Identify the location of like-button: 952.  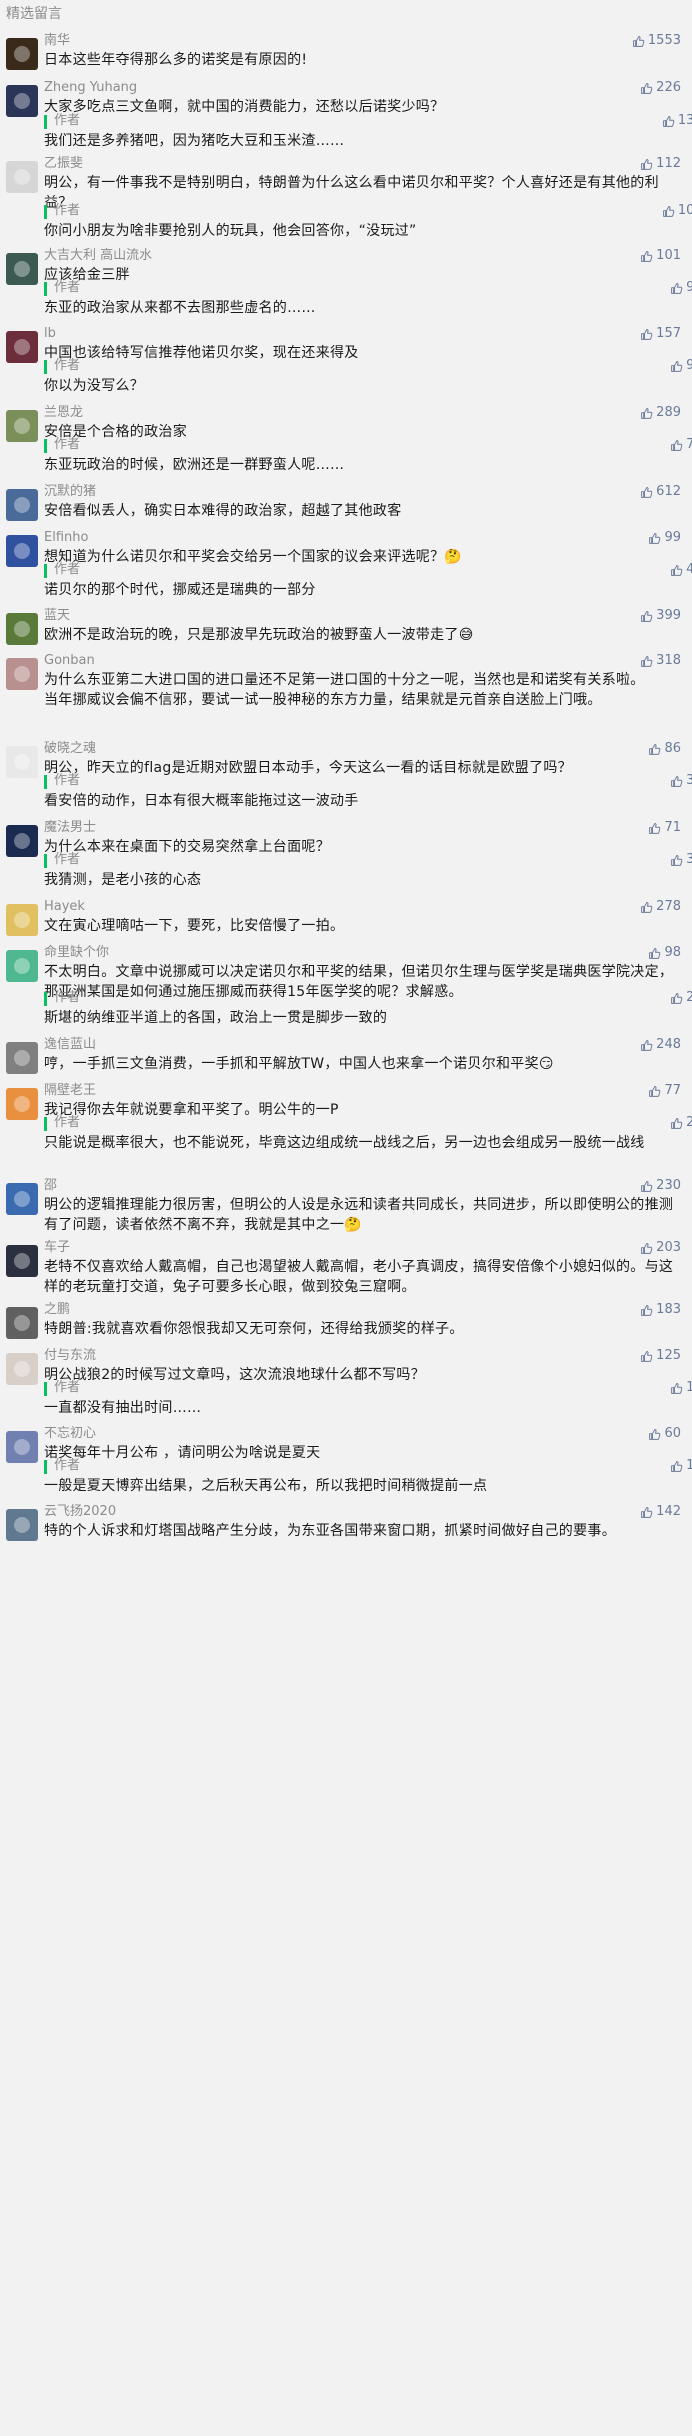
(681, 366).